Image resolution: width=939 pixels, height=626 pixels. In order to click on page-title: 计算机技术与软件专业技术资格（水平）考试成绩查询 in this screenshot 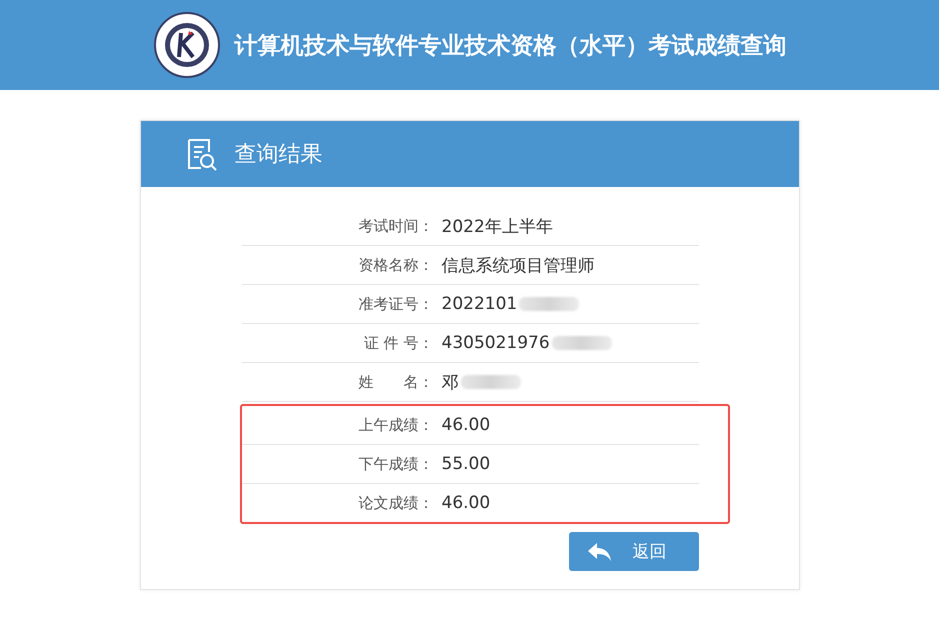, I will do `click(510, 46)`.